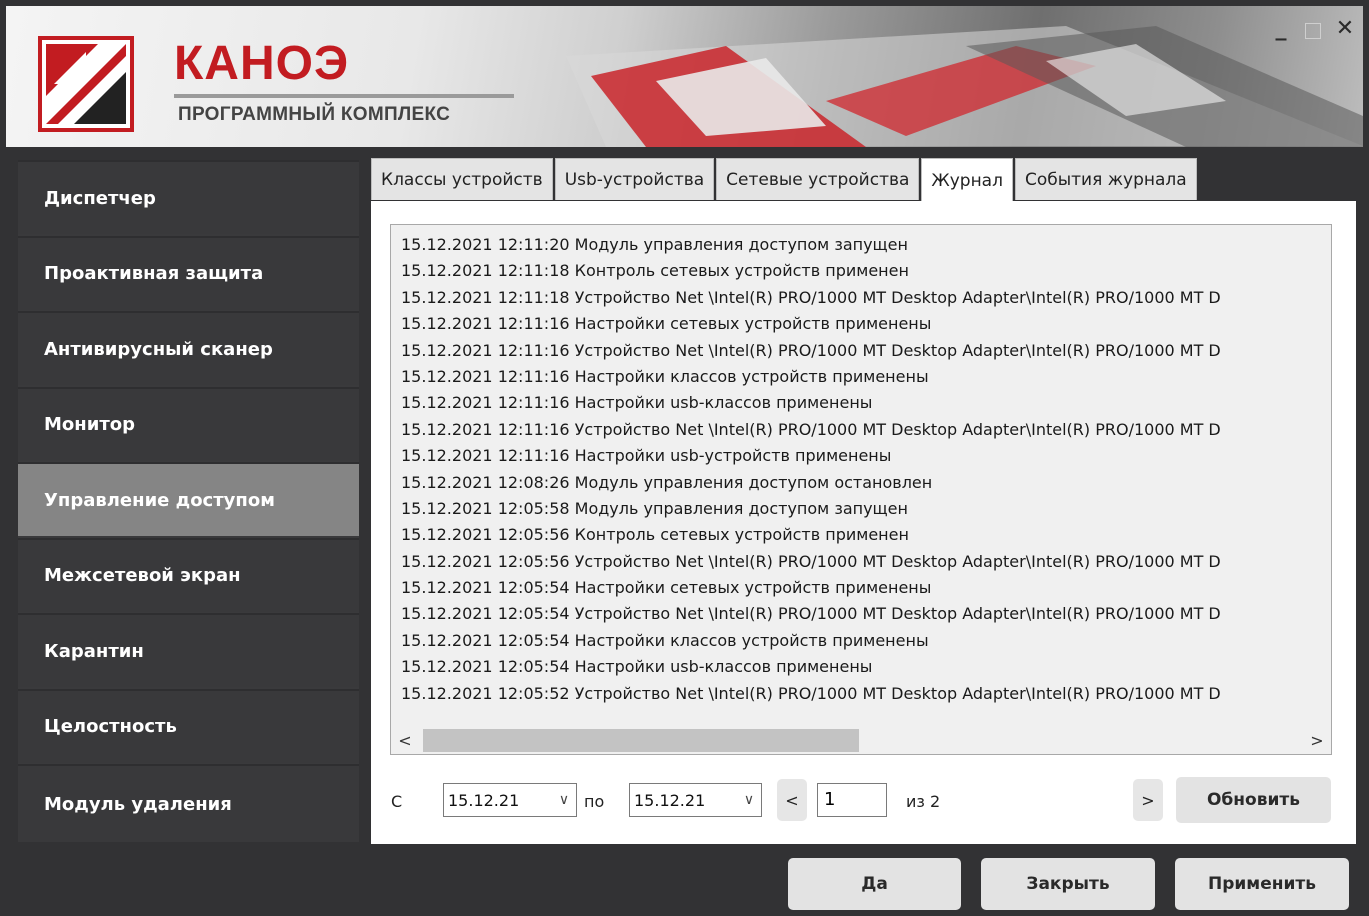 This screenshot has width=1369, height=916. What do you see at coordinates (188, 423) in the screenshot?
I see `sidebar-item-monitor: Монитор` at bounding box center [188, 423].